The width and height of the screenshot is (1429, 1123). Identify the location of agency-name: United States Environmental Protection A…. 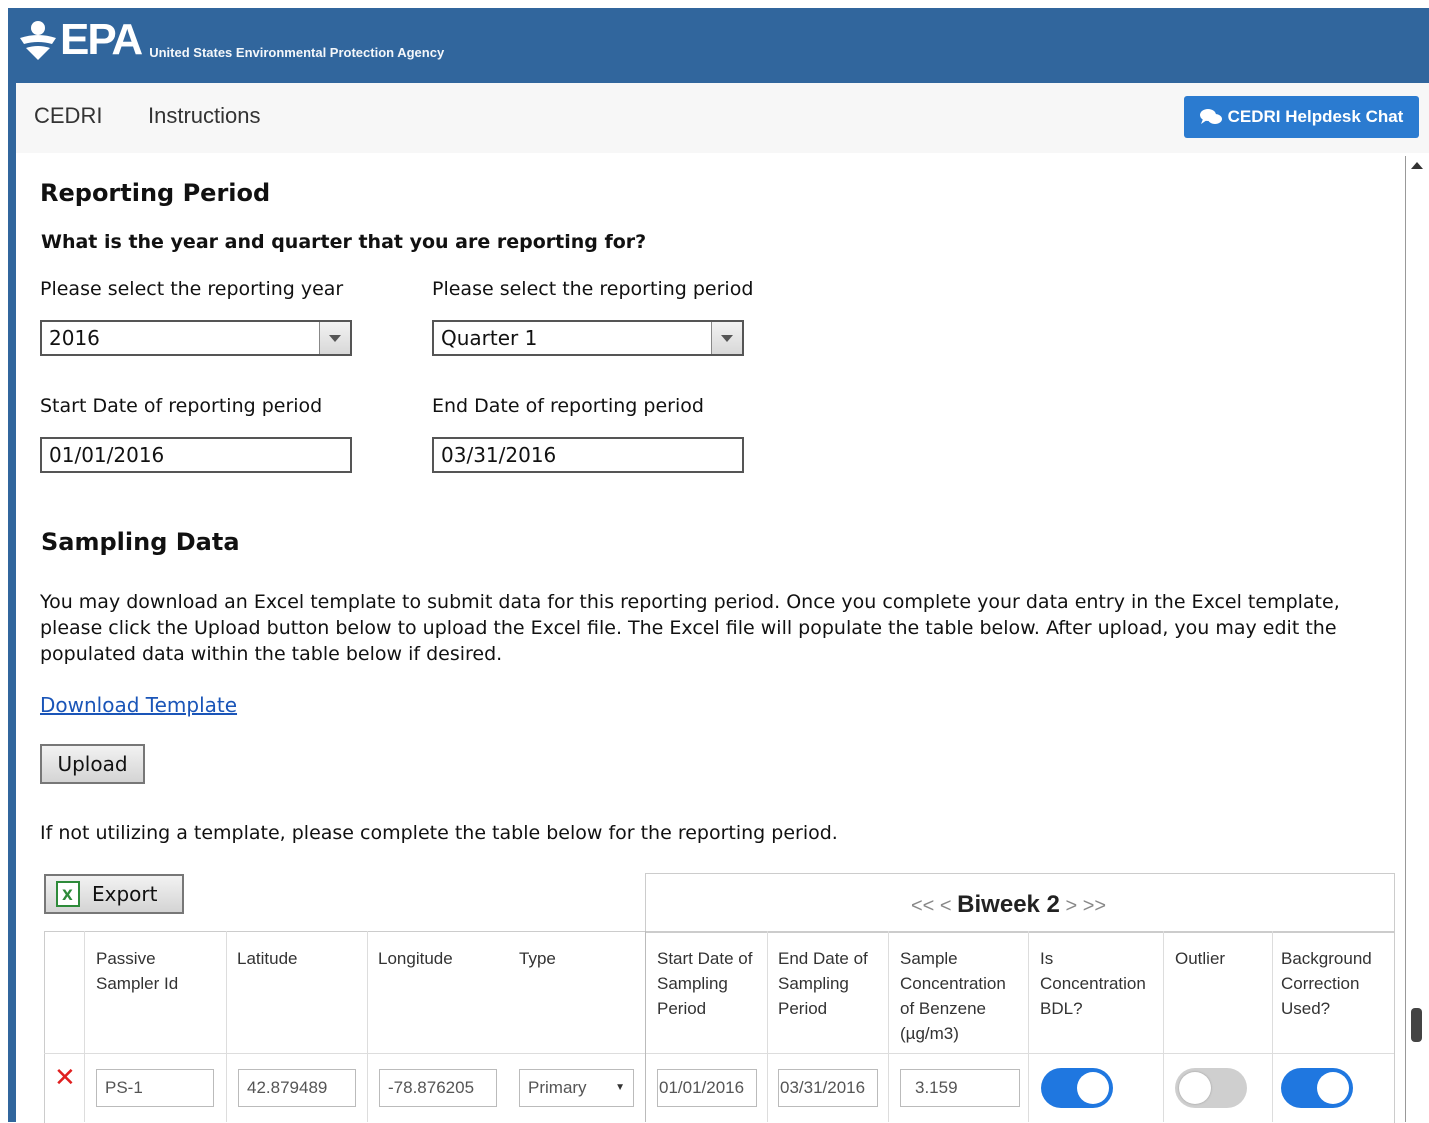
(297, 52).